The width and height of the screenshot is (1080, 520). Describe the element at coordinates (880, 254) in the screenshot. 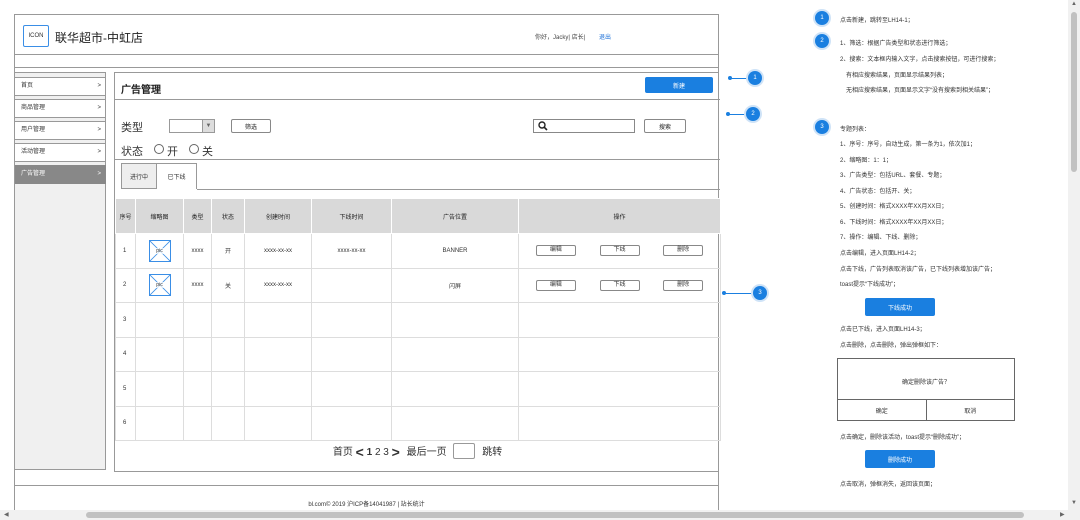

I see `note-text: 点击编辑，进入页面LH14-2；` at that location.